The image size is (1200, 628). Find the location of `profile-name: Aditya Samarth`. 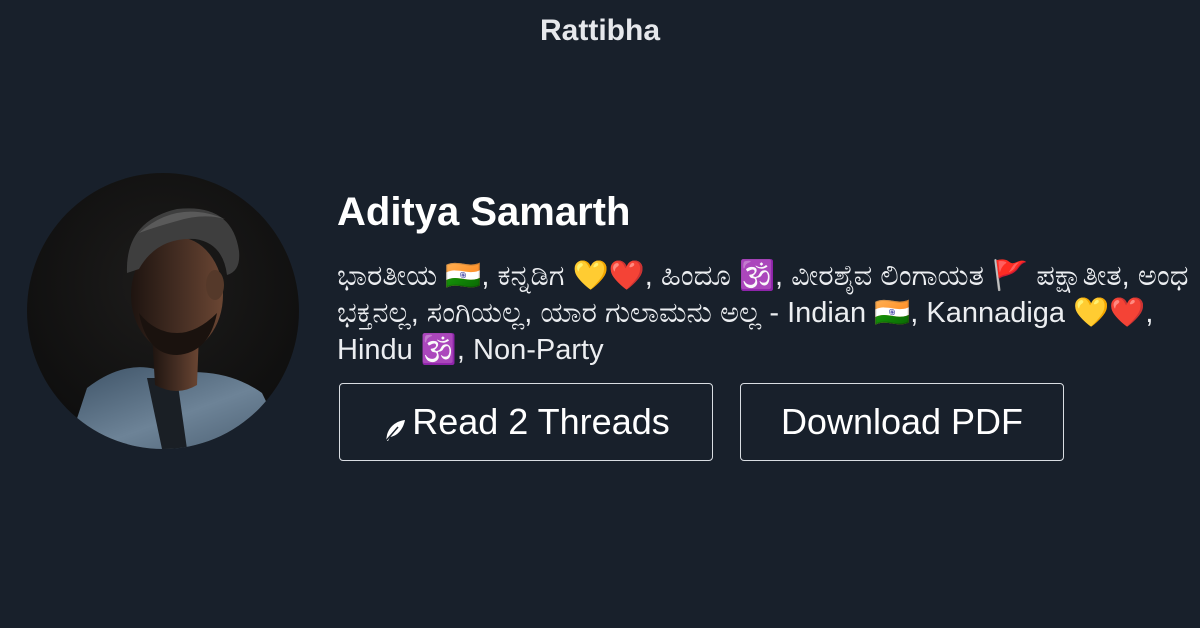

profile-name: Aditya Samarth is located at coordinates (484, 212).